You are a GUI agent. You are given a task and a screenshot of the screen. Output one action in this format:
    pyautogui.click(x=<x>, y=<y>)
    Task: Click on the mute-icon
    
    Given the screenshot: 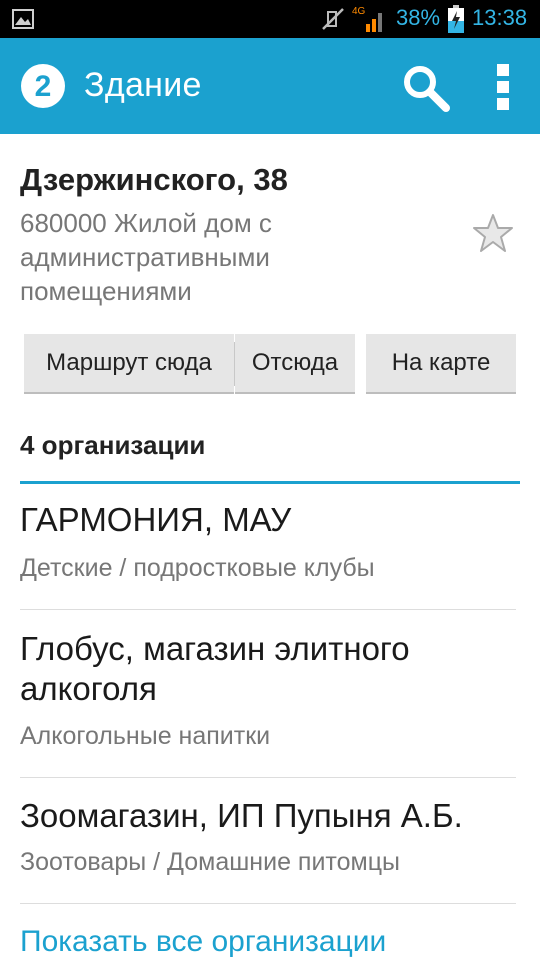 What is the action you would take?
    pyautogui.click(x=333, y=19)
    